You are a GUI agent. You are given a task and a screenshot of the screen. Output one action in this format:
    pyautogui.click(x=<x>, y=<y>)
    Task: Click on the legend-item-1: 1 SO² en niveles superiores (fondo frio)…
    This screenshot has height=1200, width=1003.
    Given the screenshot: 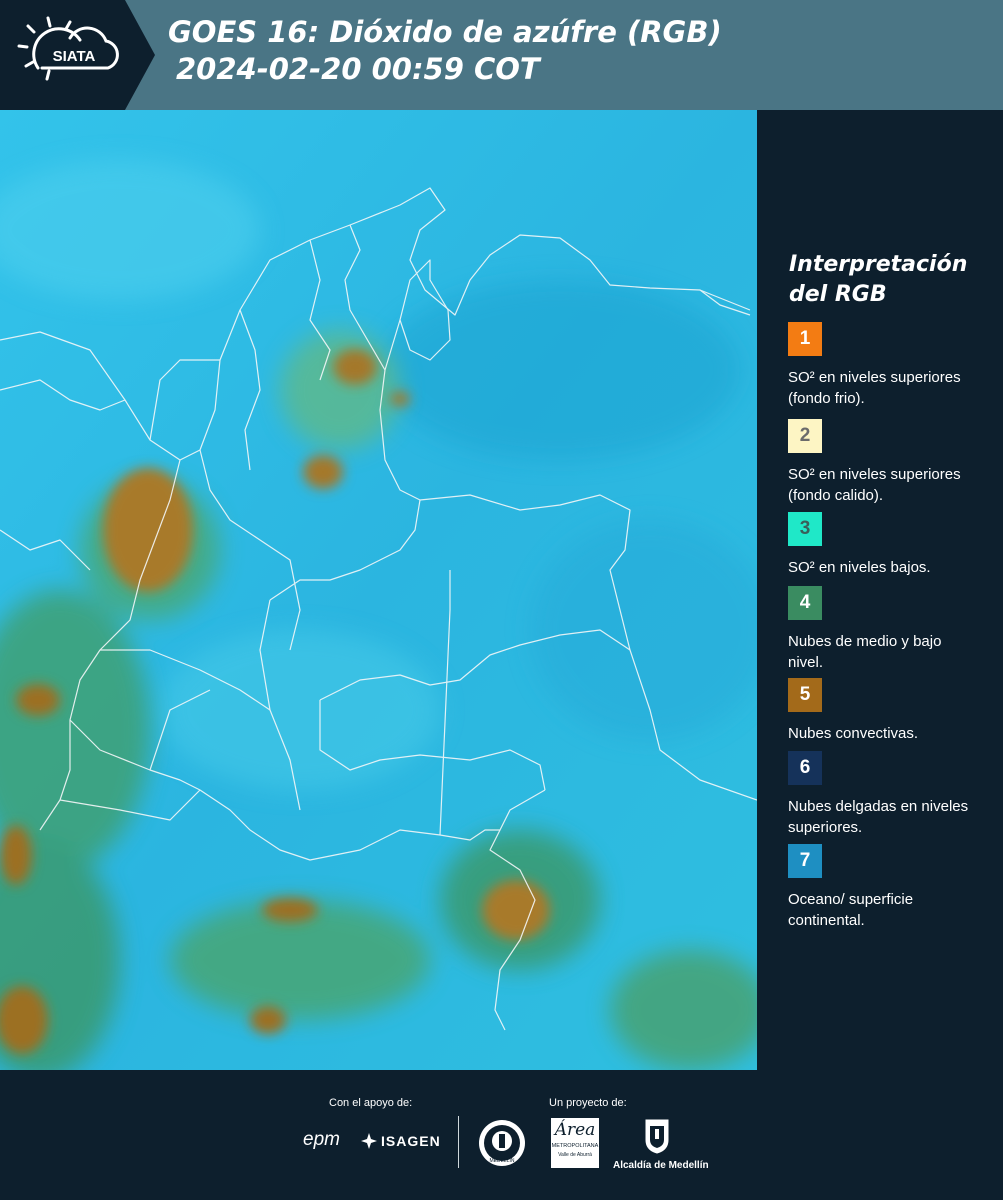 What is the action you would take?
    pyautogui.click(x=883, y=365)
    